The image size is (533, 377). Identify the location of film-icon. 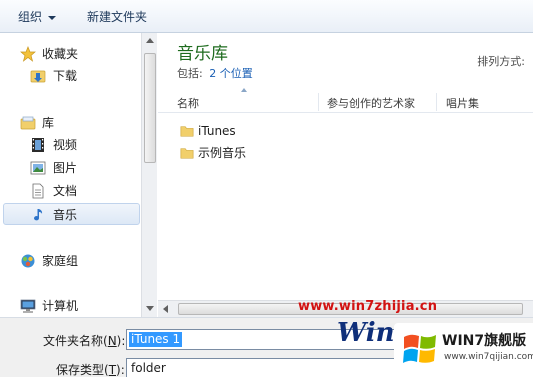
(38, 145).